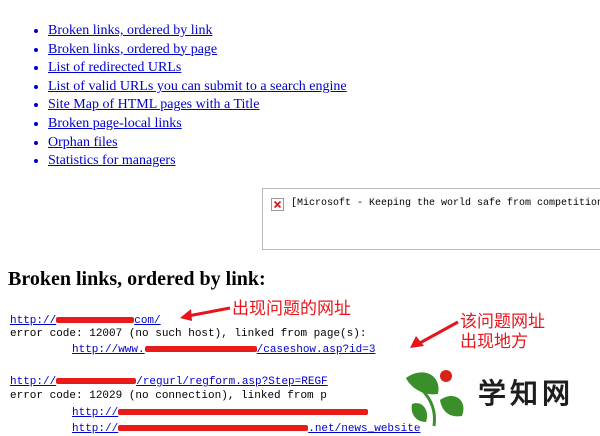 The height and width of the screenshot is (436, 600). What do you see at coordinates (291, 309) in the screenshot?
I see `annotation-problem-url: 出现问题的网址` at bounding box center [291, 309].